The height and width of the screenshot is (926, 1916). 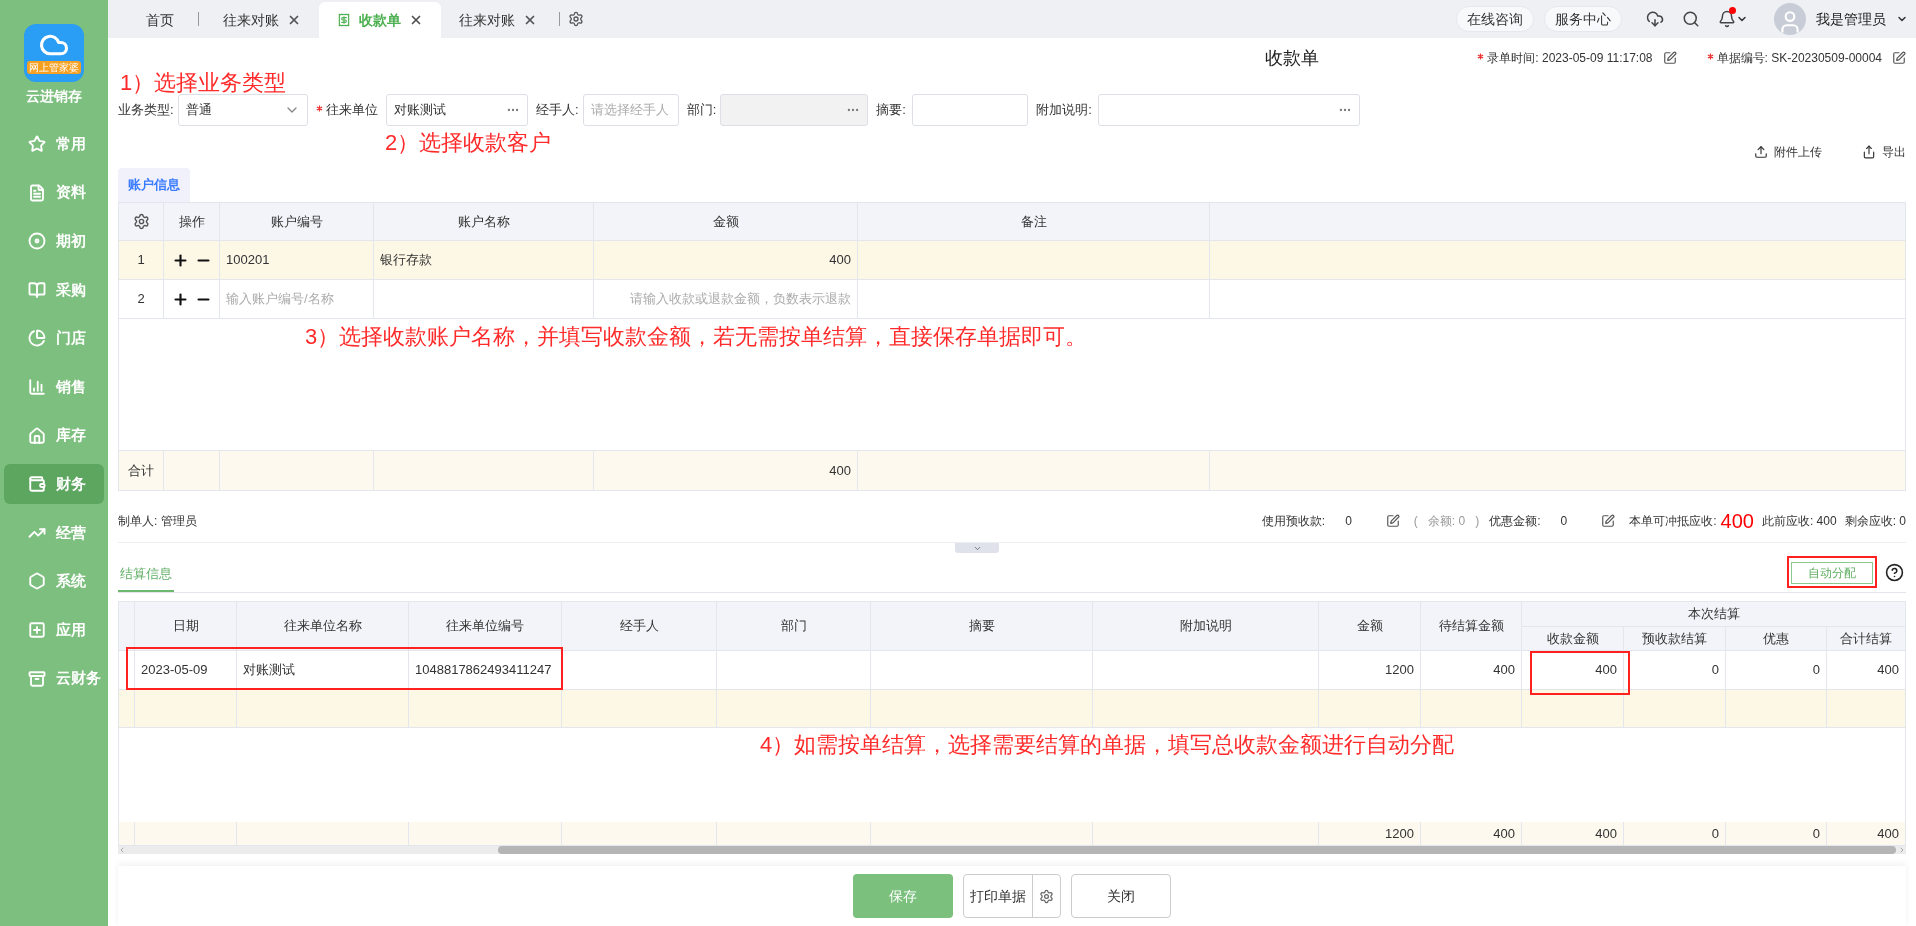 I want to click on cloud-download-icon, so click(x=1655, y=19).